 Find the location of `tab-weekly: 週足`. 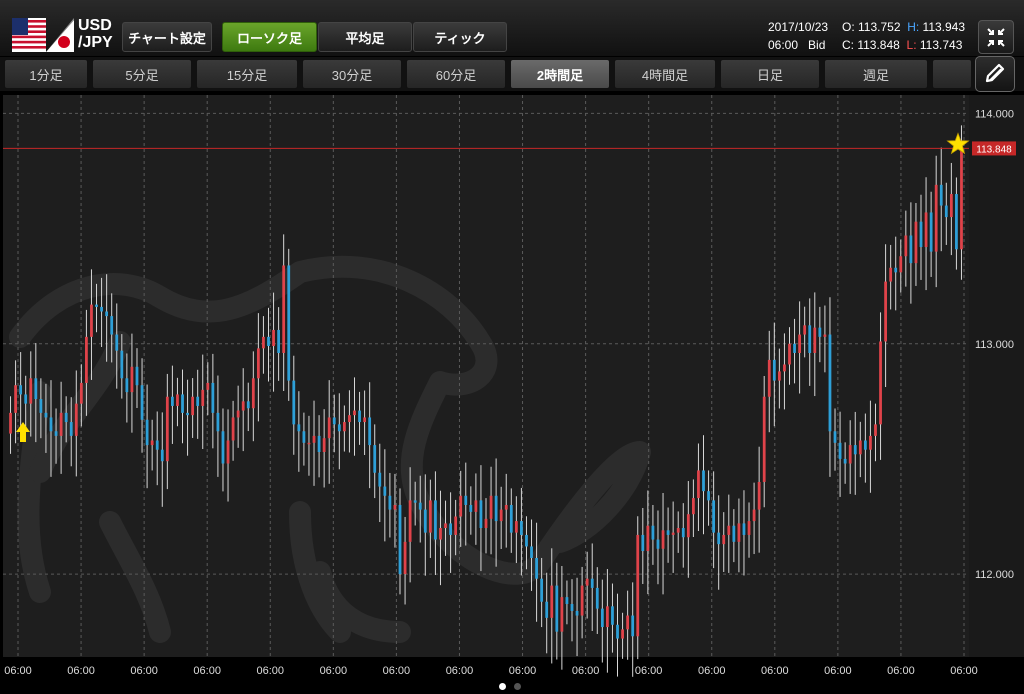

tab-weekly: 週足 is located at coordinates (876, 74).